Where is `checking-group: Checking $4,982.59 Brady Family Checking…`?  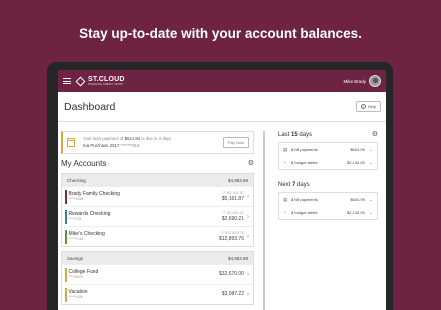
checking-group: Checking $4,982.59 Brady Family Checking… is located at coordinates (157, 210).